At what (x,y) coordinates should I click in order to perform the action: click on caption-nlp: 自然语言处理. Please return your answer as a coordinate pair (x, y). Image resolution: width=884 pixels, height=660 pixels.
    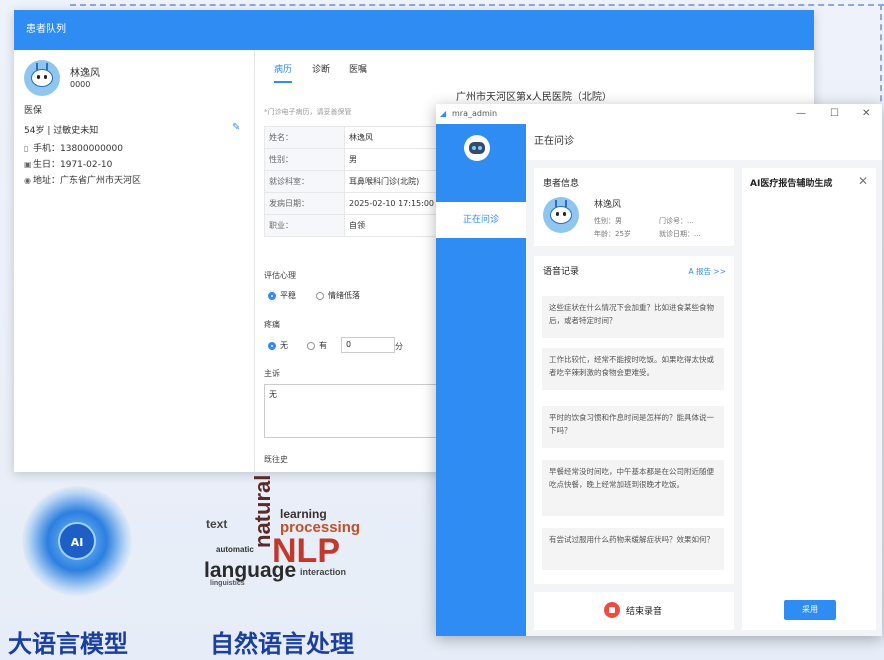
    Looking at the image, I should click on (282, 644).